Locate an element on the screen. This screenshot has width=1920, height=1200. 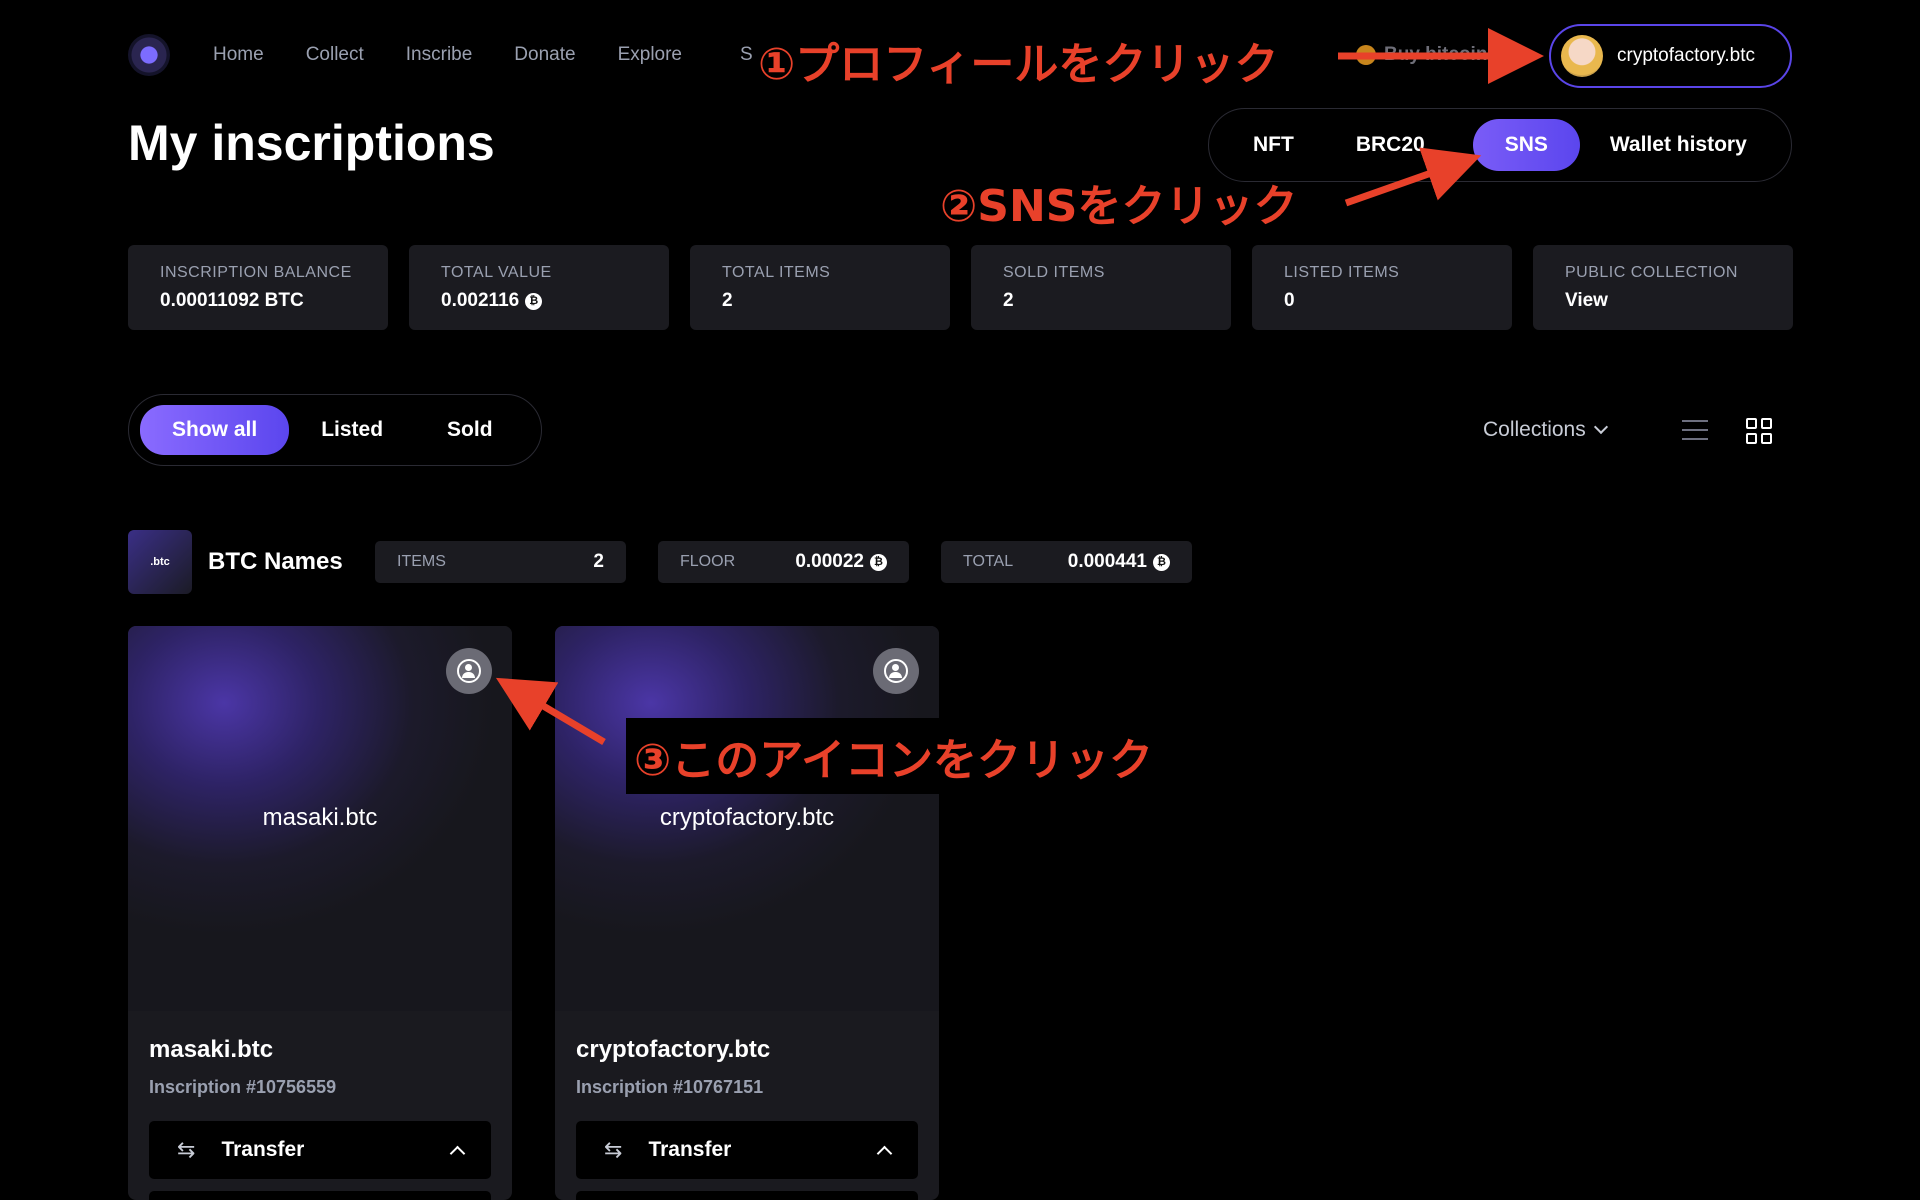
nav-truncated-item: S is located at coordinates (746, 55).